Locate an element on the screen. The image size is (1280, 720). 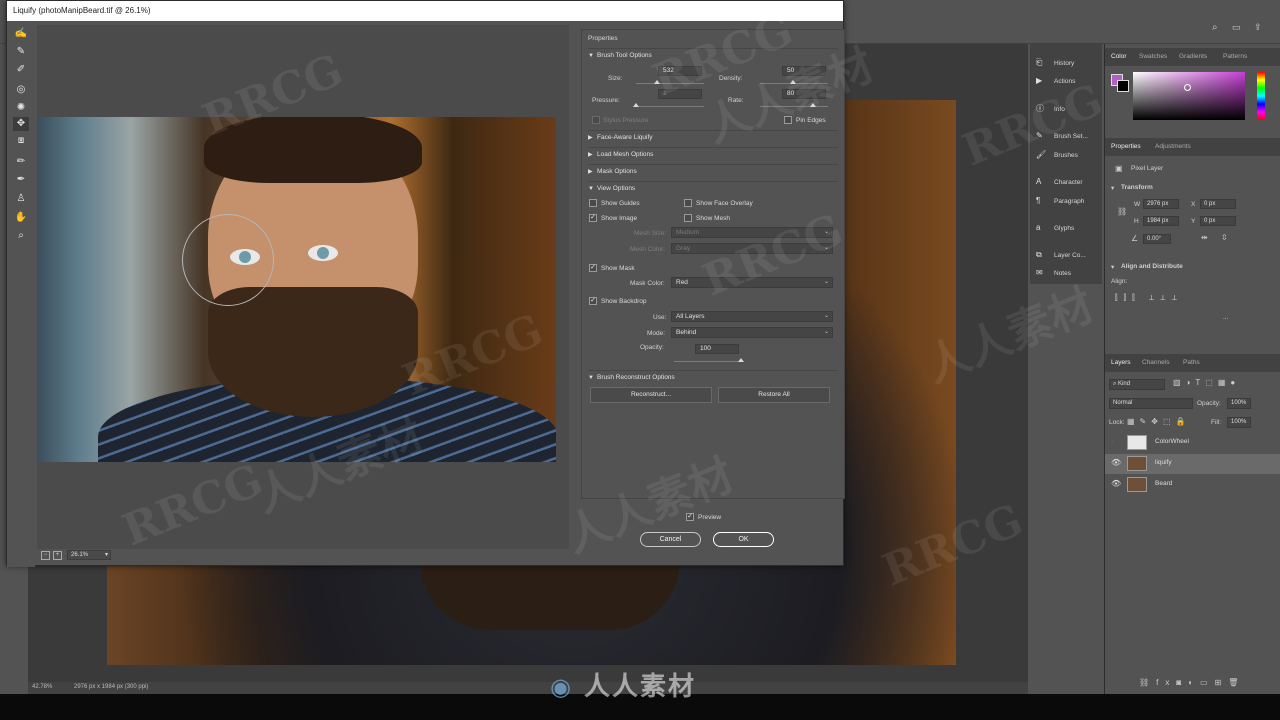
rate-slider is located at coordinates (794, 105).